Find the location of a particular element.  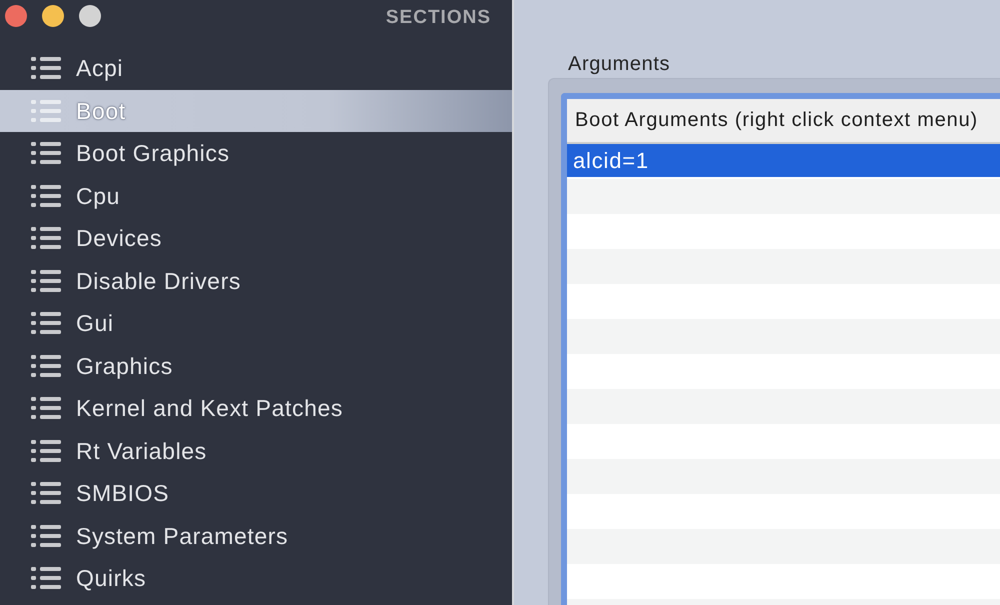

sidebar-item: Boot Graphics is located at coordinates (256, 153).